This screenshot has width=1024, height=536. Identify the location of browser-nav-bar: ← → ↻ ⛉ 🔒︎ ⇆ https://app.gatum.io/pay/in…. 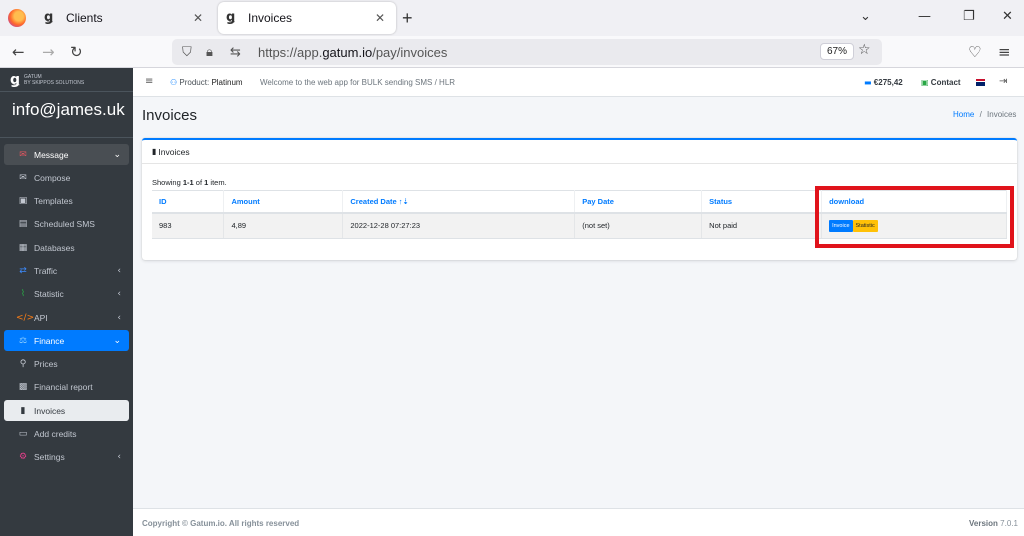
(512, 52).